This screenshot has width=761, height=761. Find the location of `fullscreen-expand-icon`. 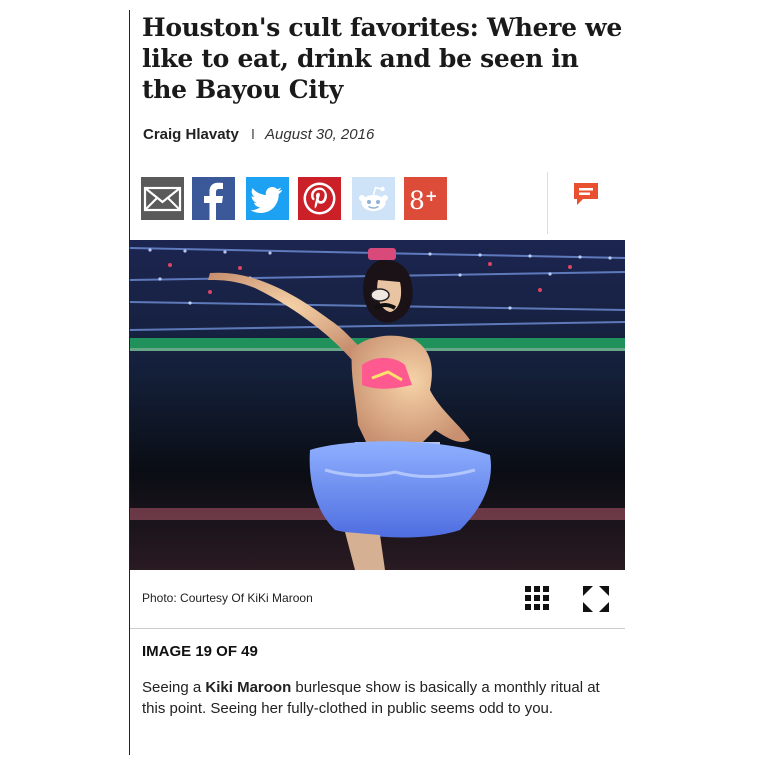

fullscreen-expand-icon is located at coordinates (596, 599).